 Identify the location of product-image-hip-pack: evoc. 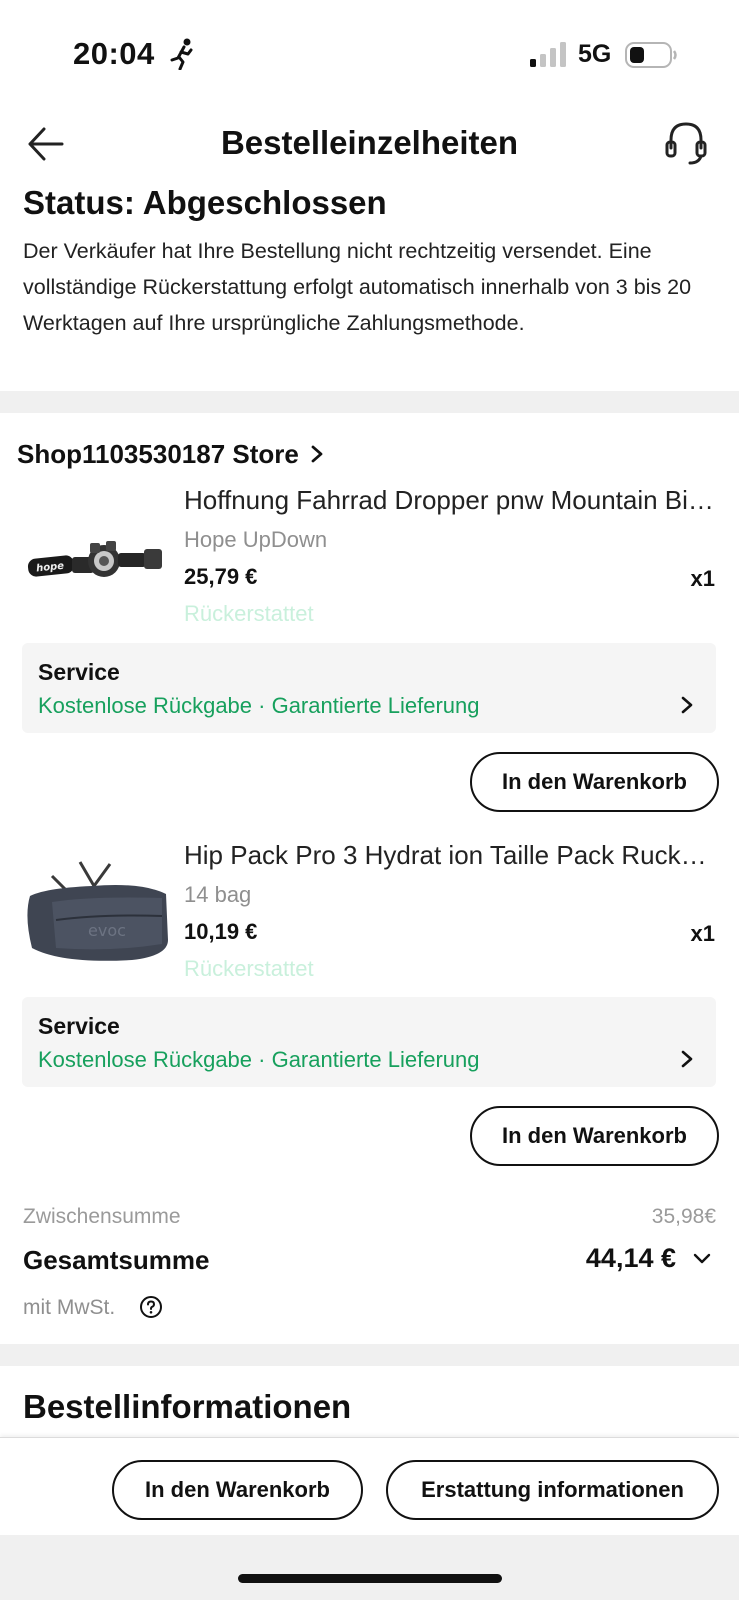
(96, 916).